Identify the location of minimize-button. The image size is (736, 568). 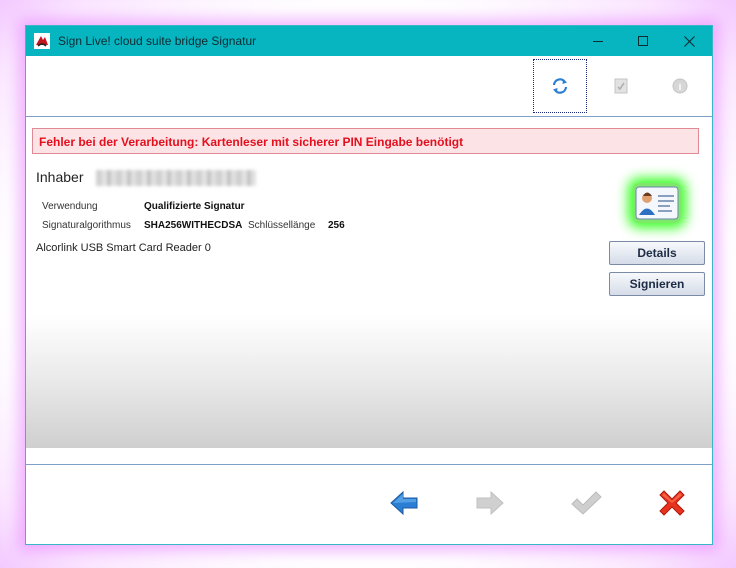
(598, 41).